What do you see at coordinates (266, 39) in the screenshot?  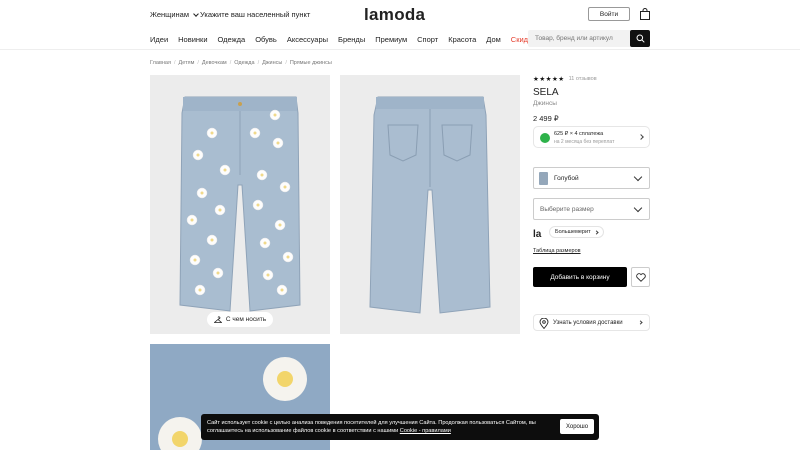 I see `nav-item-shoes: Обувь` at bounding box center [266, 39].